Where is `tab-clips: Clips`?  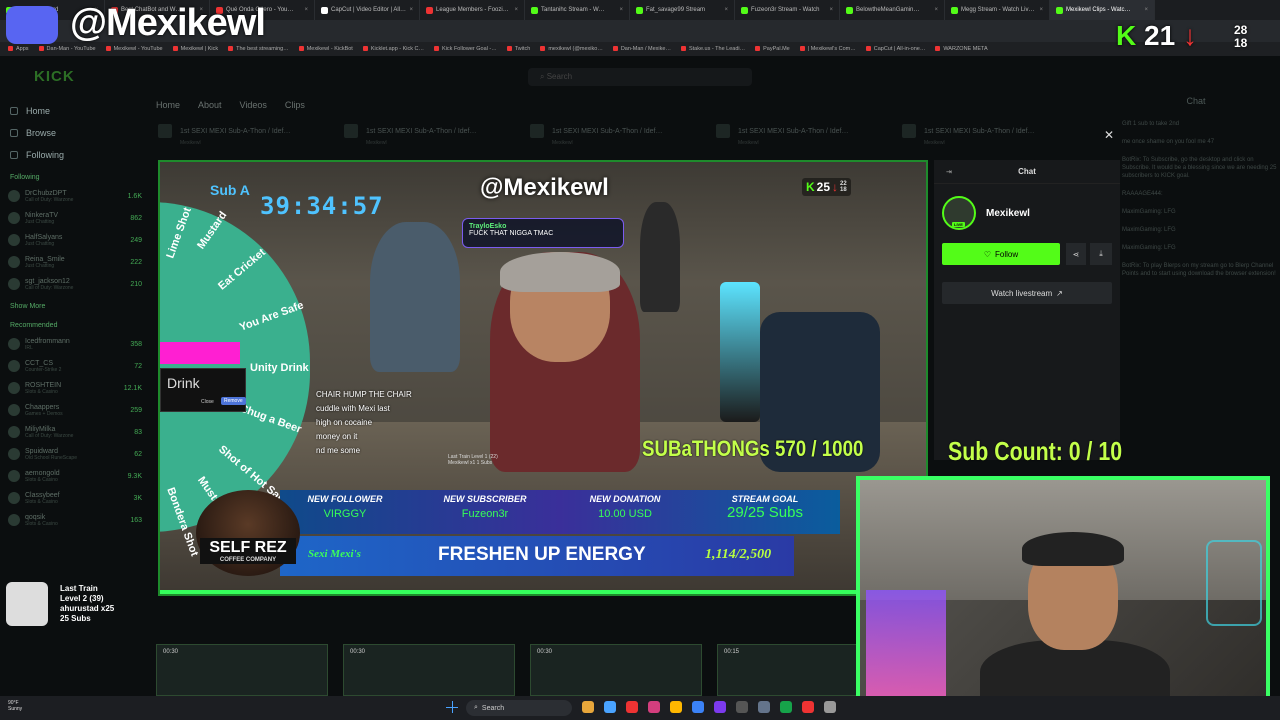
tab-clips: Clips is located at coordinates (295, 105).